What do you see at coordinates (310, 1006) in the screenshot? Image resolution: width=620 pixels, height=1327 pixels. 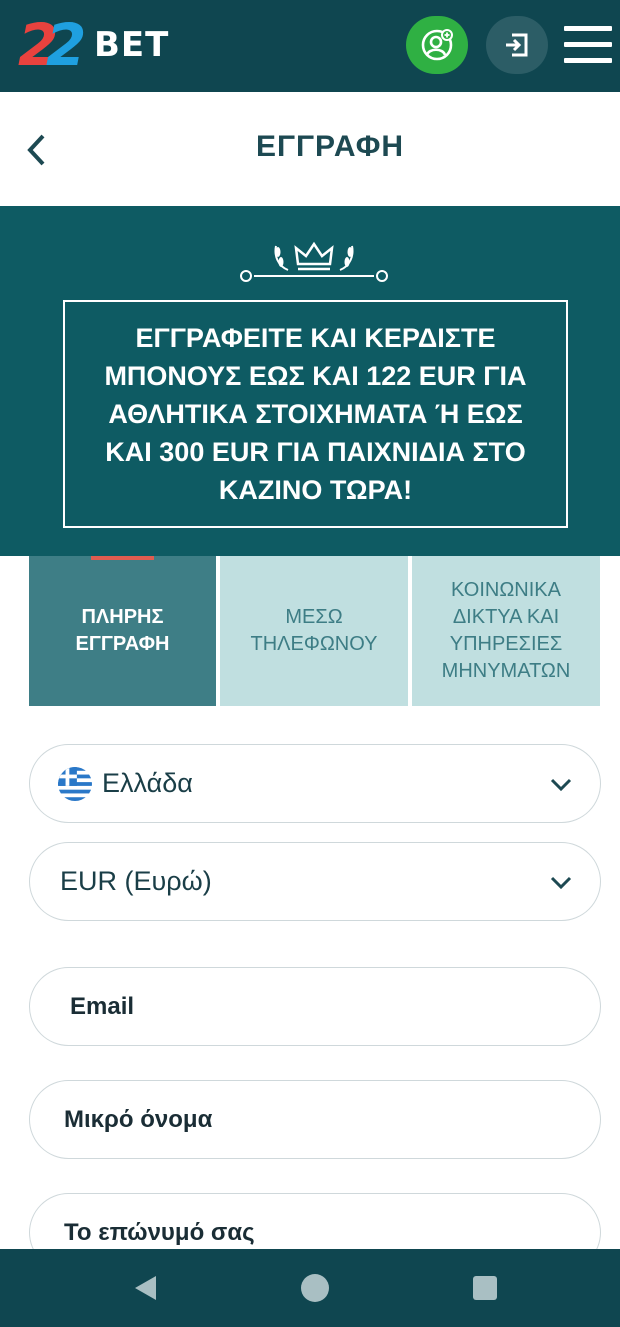 I see `email-input` at bounding box center [310, 1006].